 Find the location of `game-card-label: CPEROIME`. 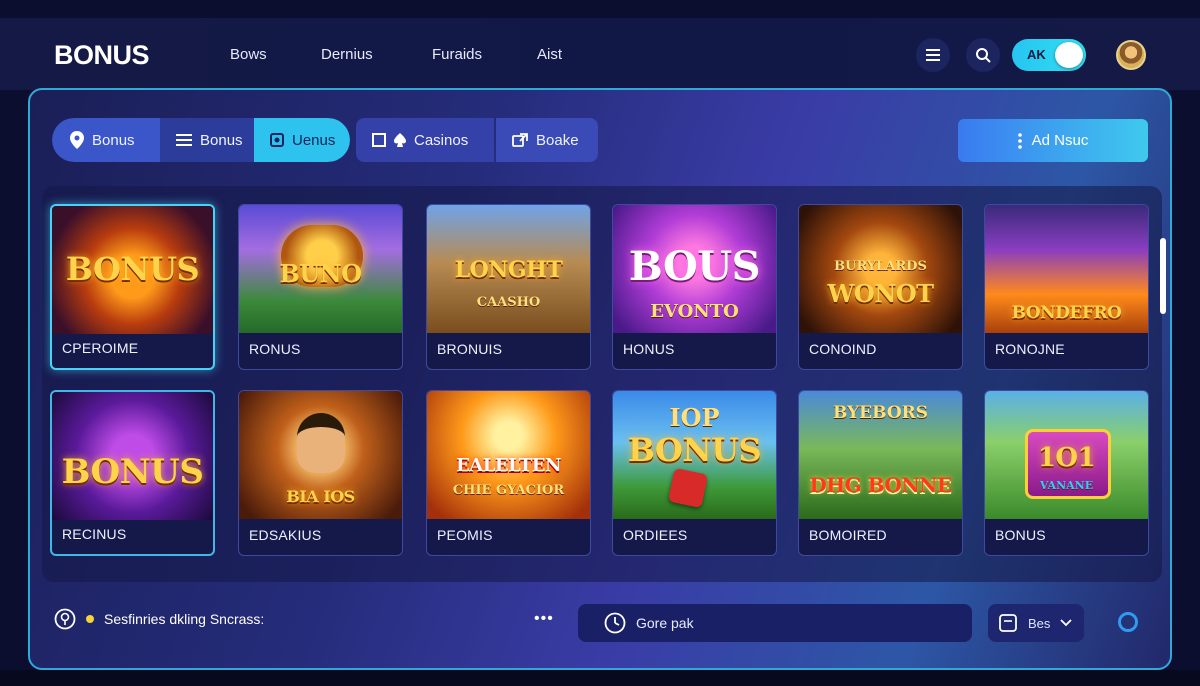

game-card-label: CPEROIME is located at coordinates (100, 348).